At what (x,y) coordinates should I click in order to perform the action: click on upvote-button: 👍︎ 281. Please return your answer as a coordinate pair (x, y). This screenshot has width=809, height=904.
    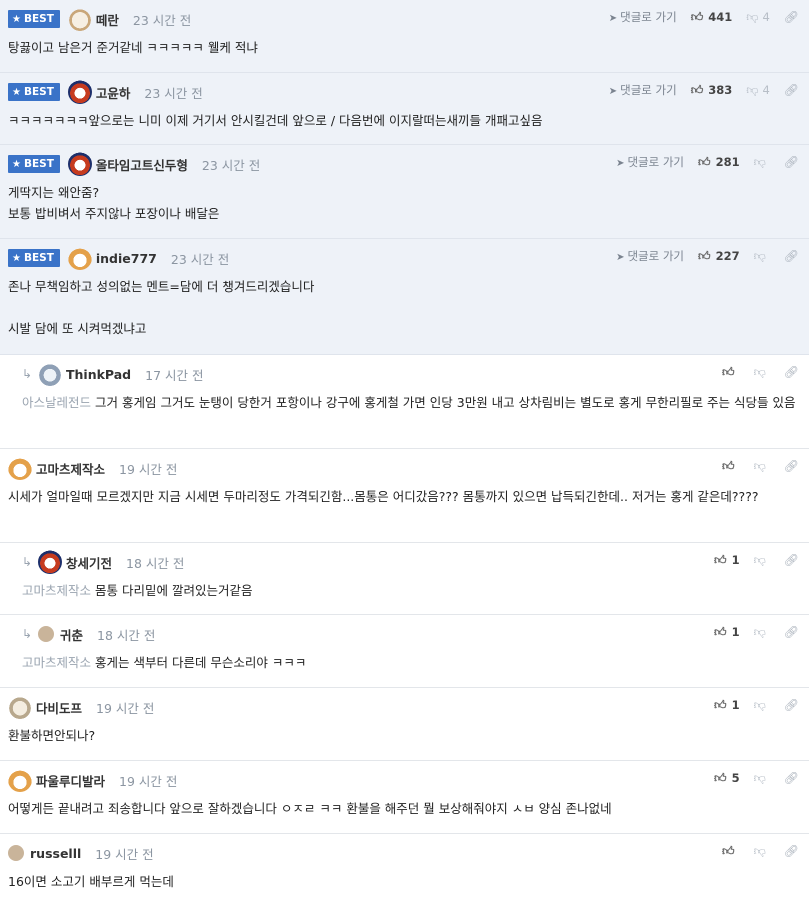
    Looking at the image, I should click on (719, 162).